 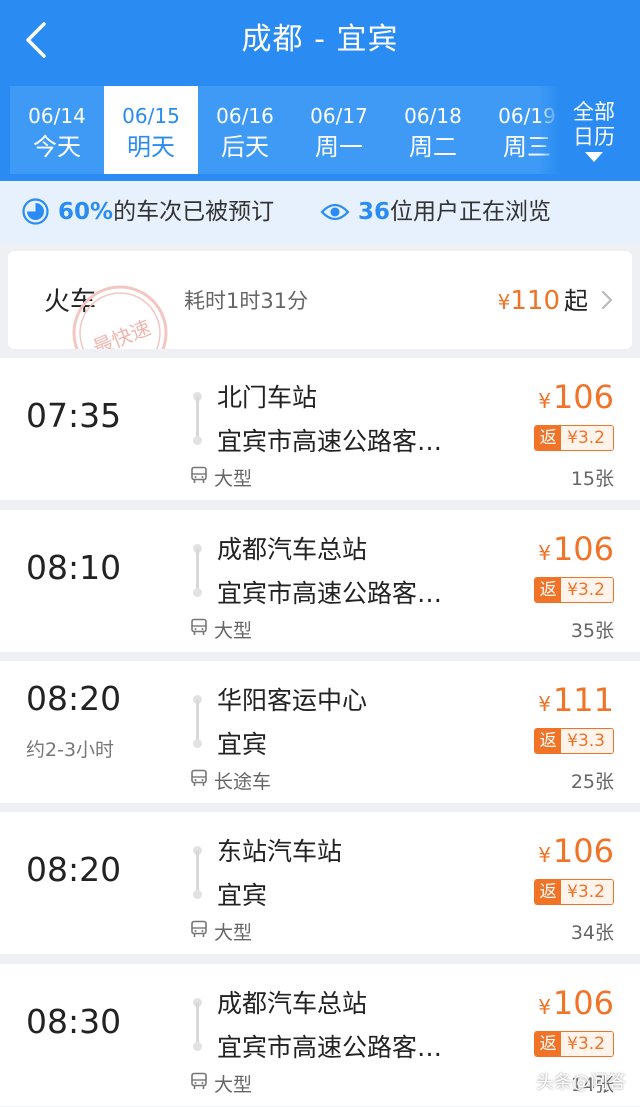 I want to click on weekday-label: 周一, so click(x=339, y=147).